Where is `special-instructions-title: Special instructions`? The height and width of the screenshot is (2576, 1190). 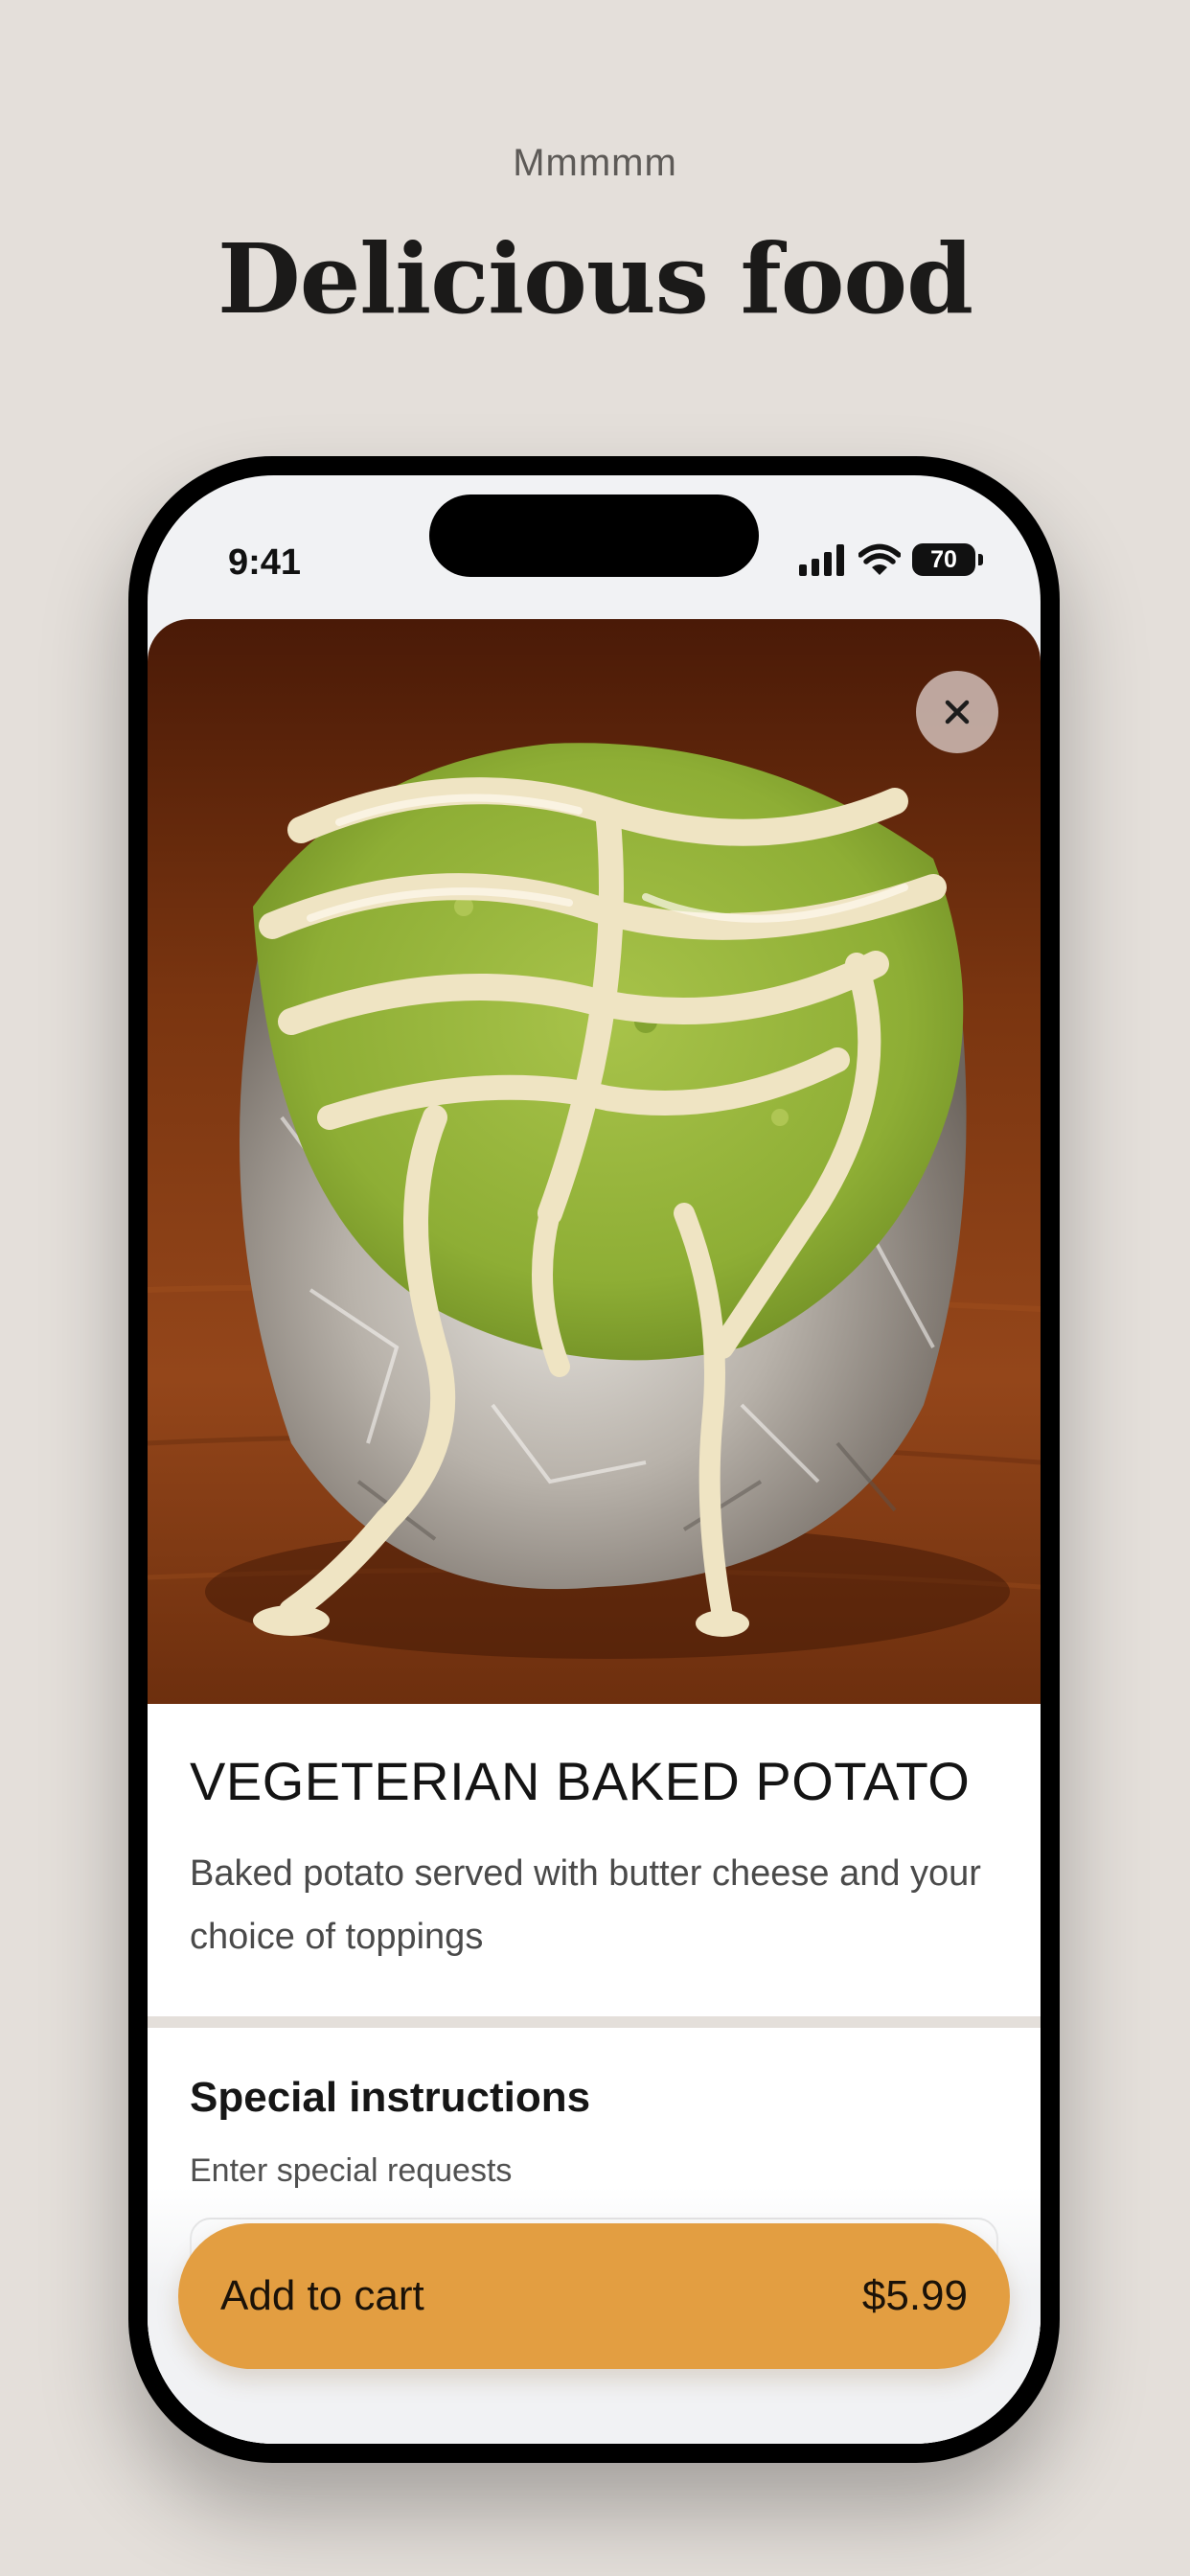
special-instructions-title: Special instructions is located at coordinates (390, 2097).